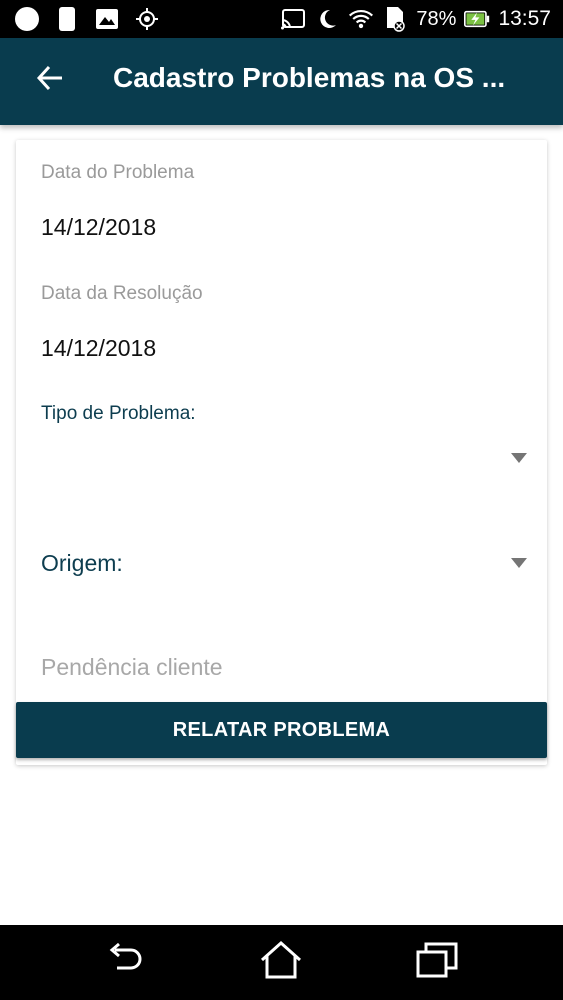 The height and width of the screenshot is (1000, 563). Describe the element at coordinates (281, 667) in the screenshot. I see `client-pending-input: Pendência cliente` at that location.